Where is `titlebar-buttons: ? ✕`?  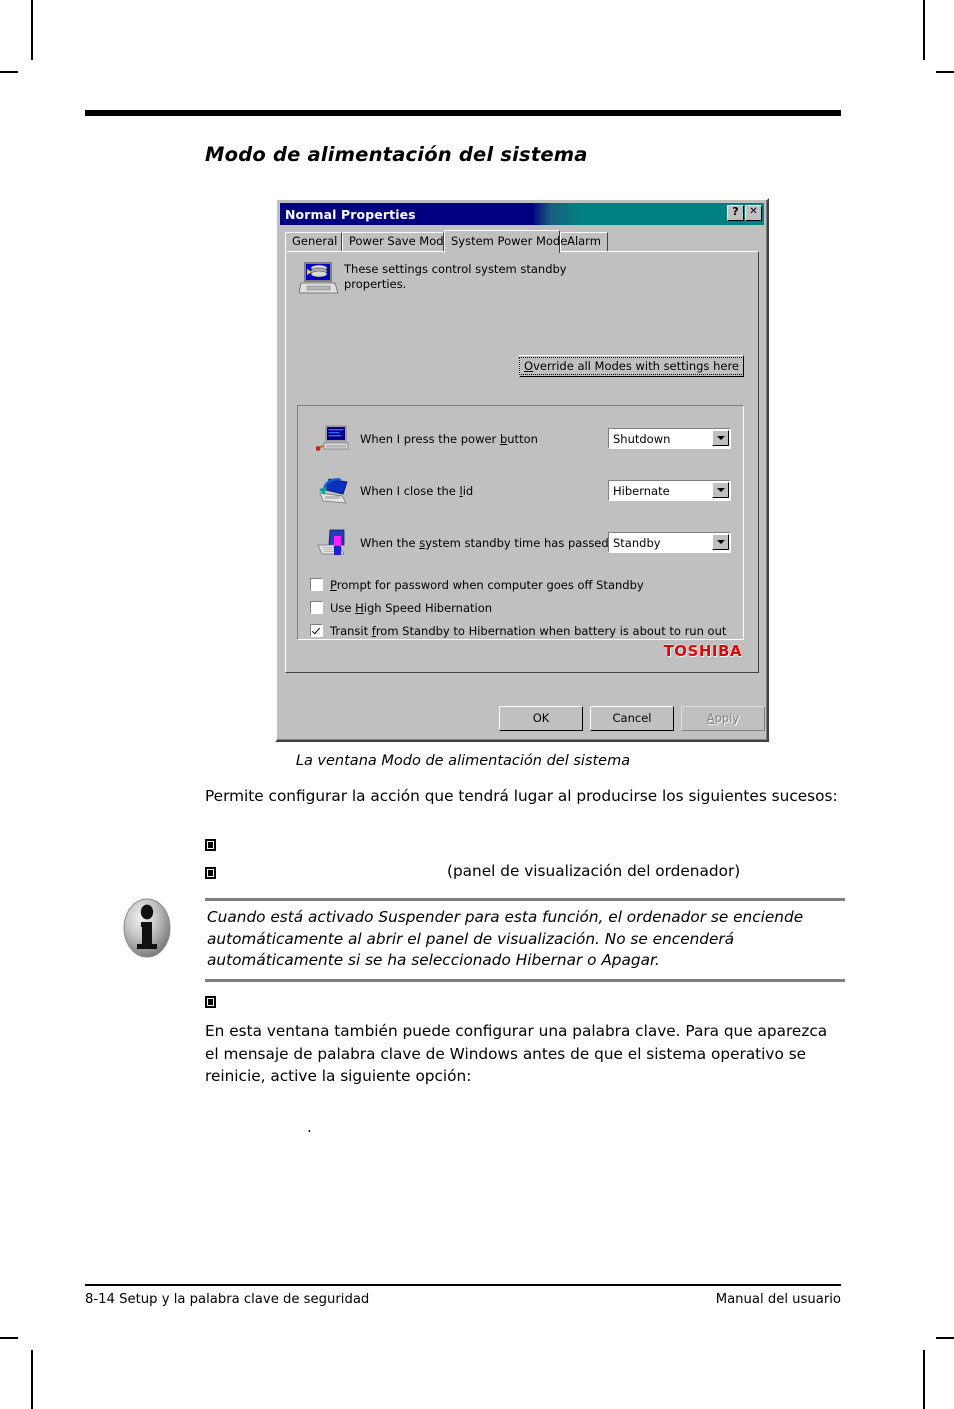
titlebar-buttons: ? ✕ is located at coordinates (744, 213).